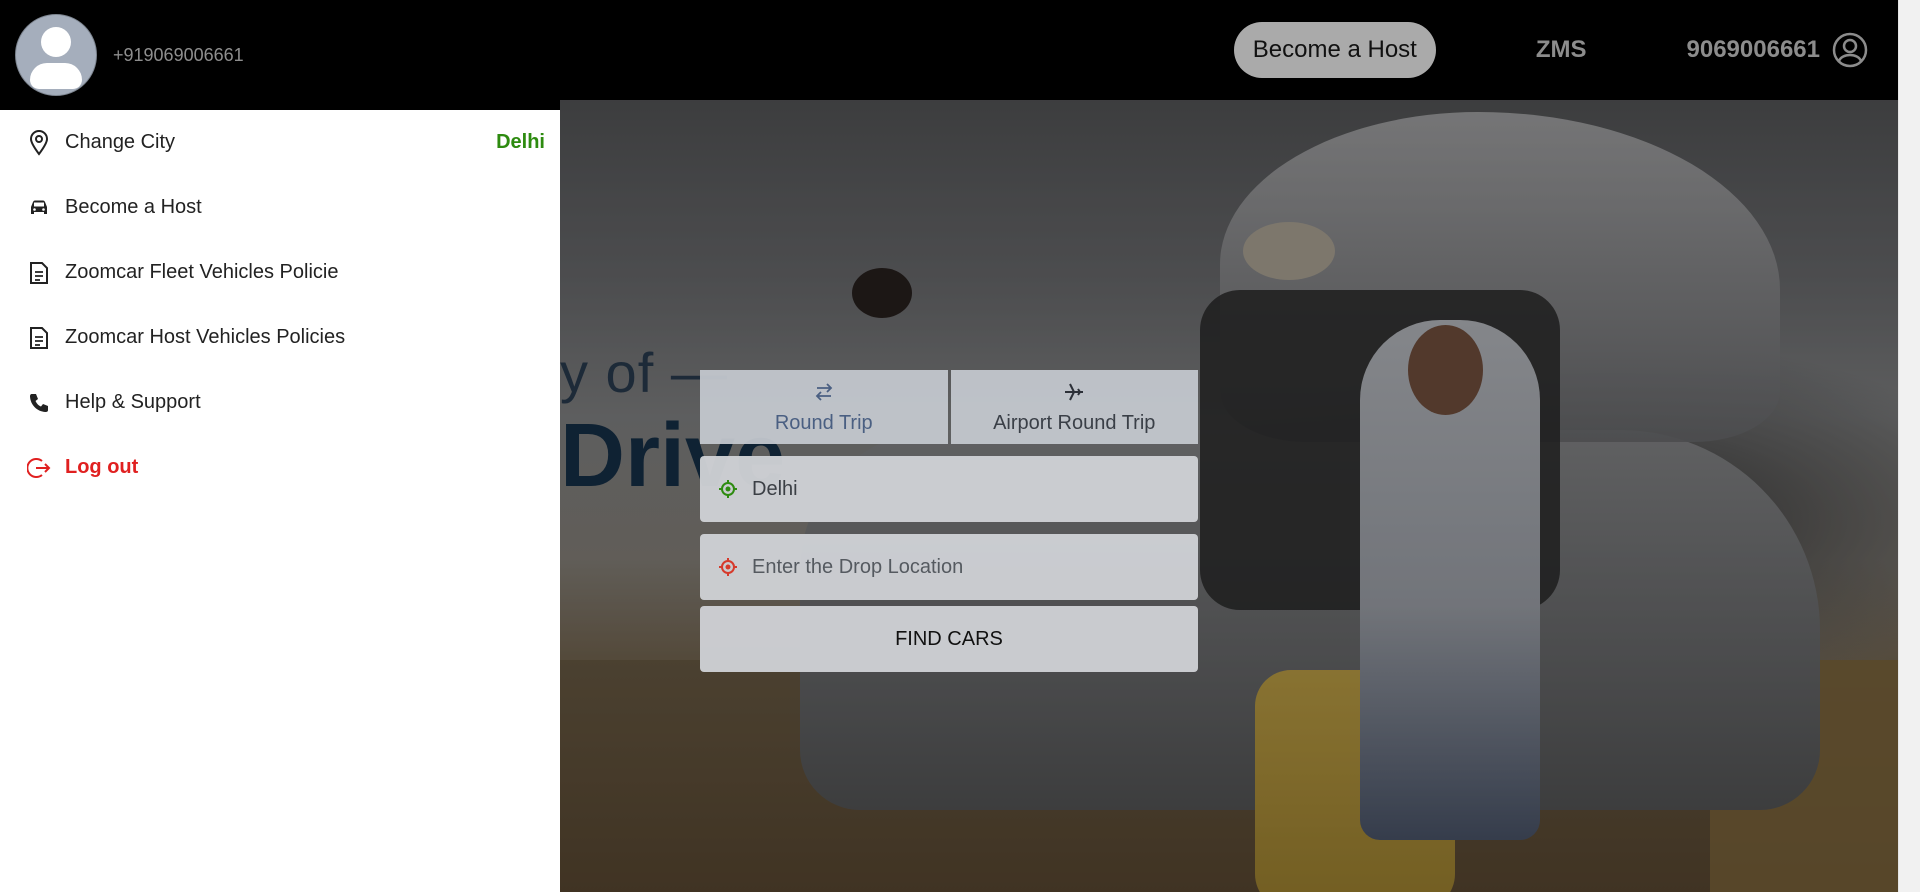  What do you see at coordinates (39, 468) in the screenshot?
I see `logout-icon` at bounding box center [39, 468].